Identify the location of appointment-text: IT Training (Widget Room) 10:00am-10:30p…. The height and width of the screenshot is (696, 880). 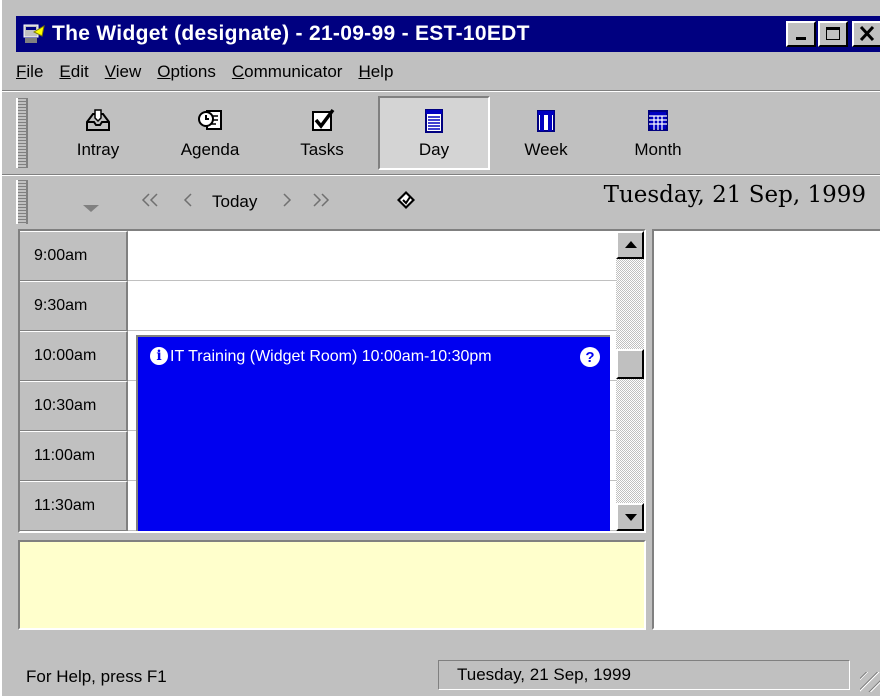
(331, 356).